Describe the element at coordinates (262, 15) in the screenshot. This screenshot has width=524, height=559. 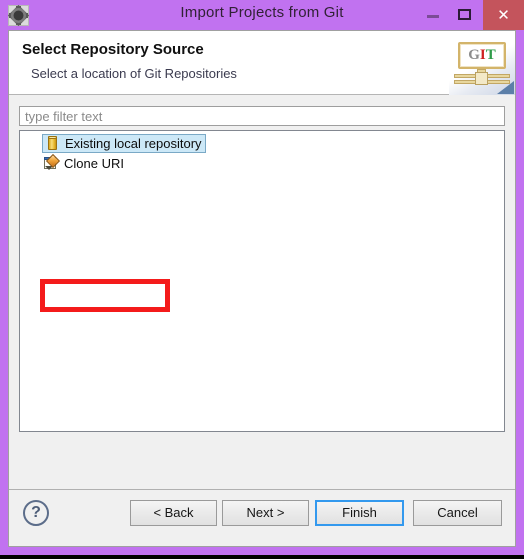
I see `title-bar: Import Projects from Git ✕` at that location.